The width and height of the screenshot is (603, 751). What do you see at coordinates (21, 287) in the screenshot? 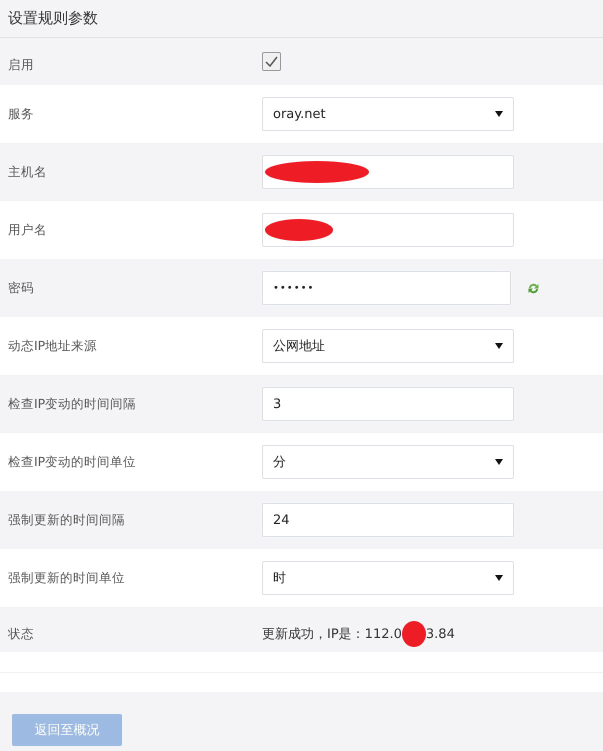
I see `field-label: 密码` at bounding box center [21, 287].